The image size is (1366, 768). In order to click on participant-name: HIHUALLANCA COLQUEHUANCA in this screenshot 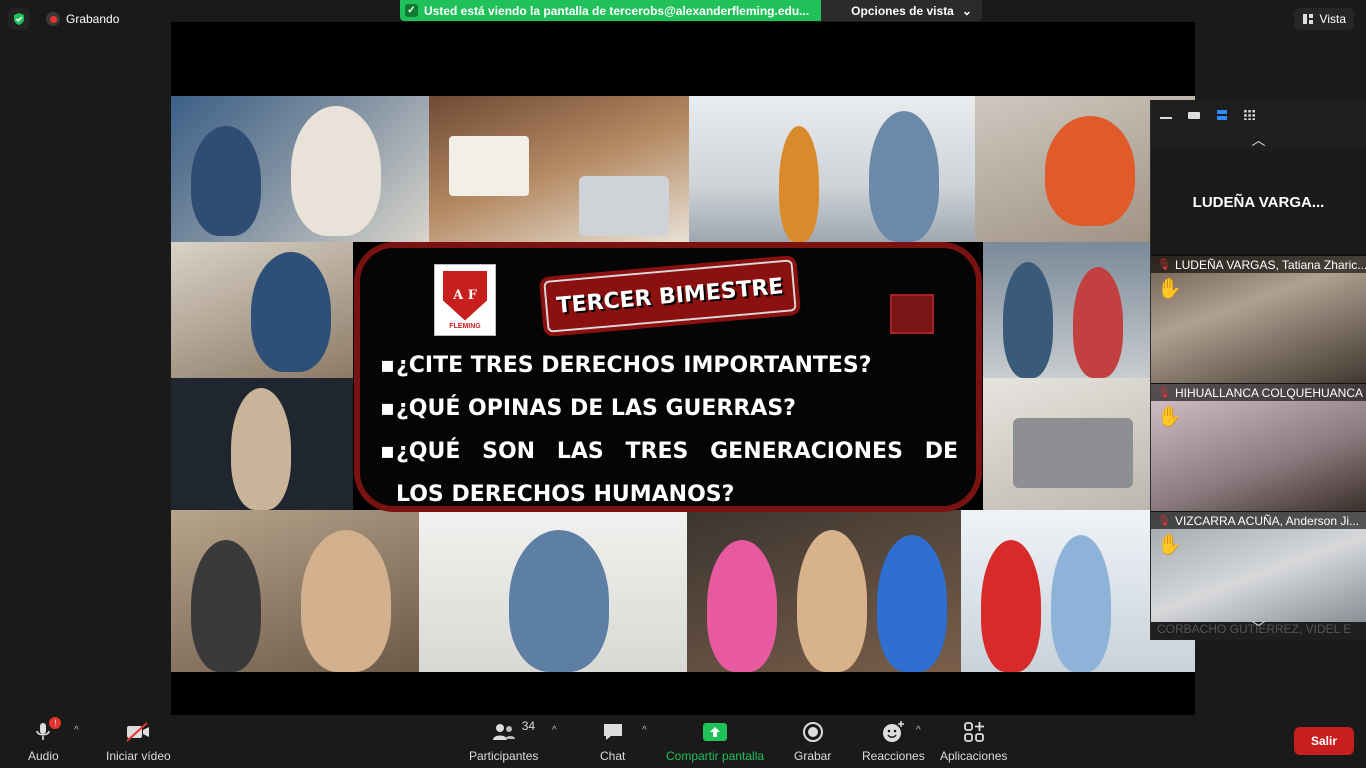, I will do `click(1269, 392)`.